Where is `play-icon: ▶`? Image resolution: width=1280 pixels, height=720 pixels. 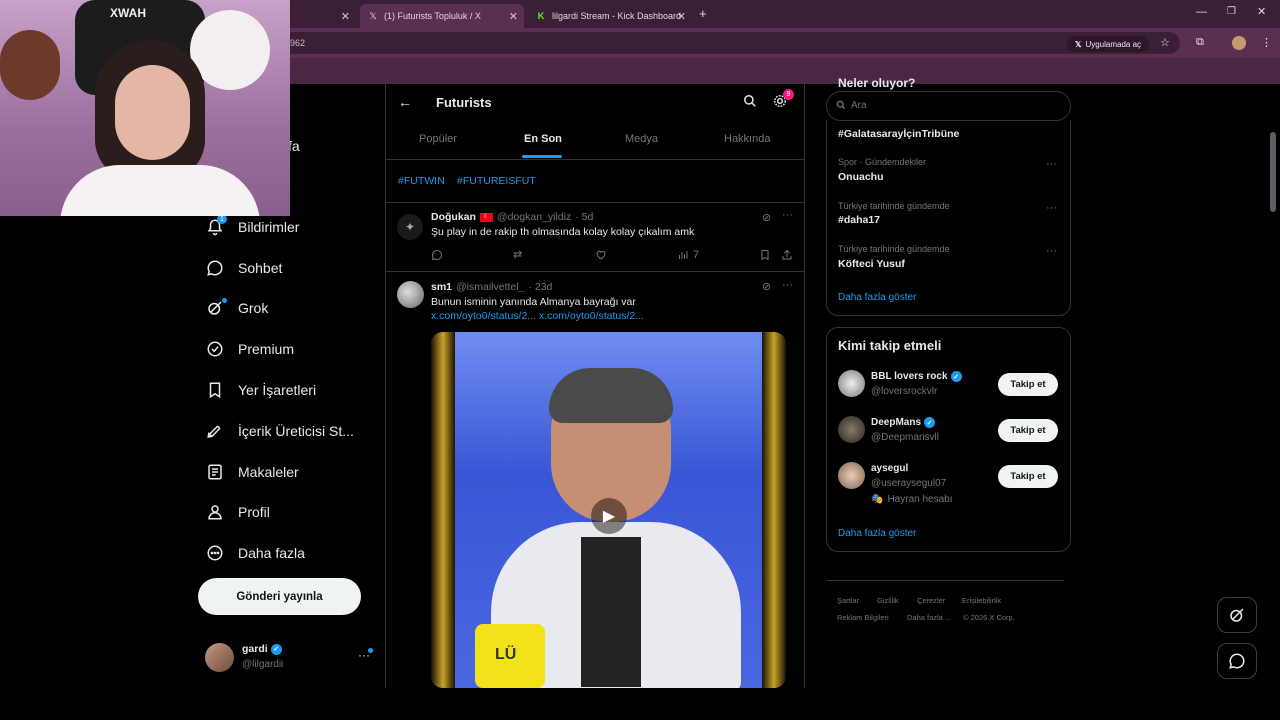
play-icon: ▶ is located at coordinates (609, 516).